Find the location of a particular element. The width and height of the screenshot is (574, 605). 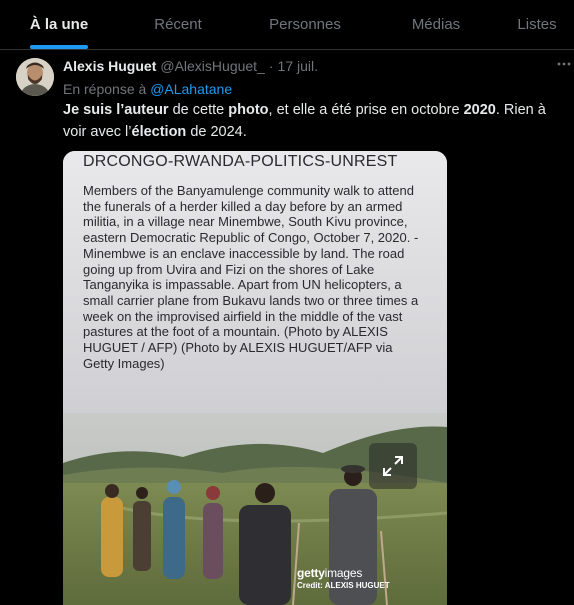

tweet-text-part: de cette is located at coordinates (198, 110).